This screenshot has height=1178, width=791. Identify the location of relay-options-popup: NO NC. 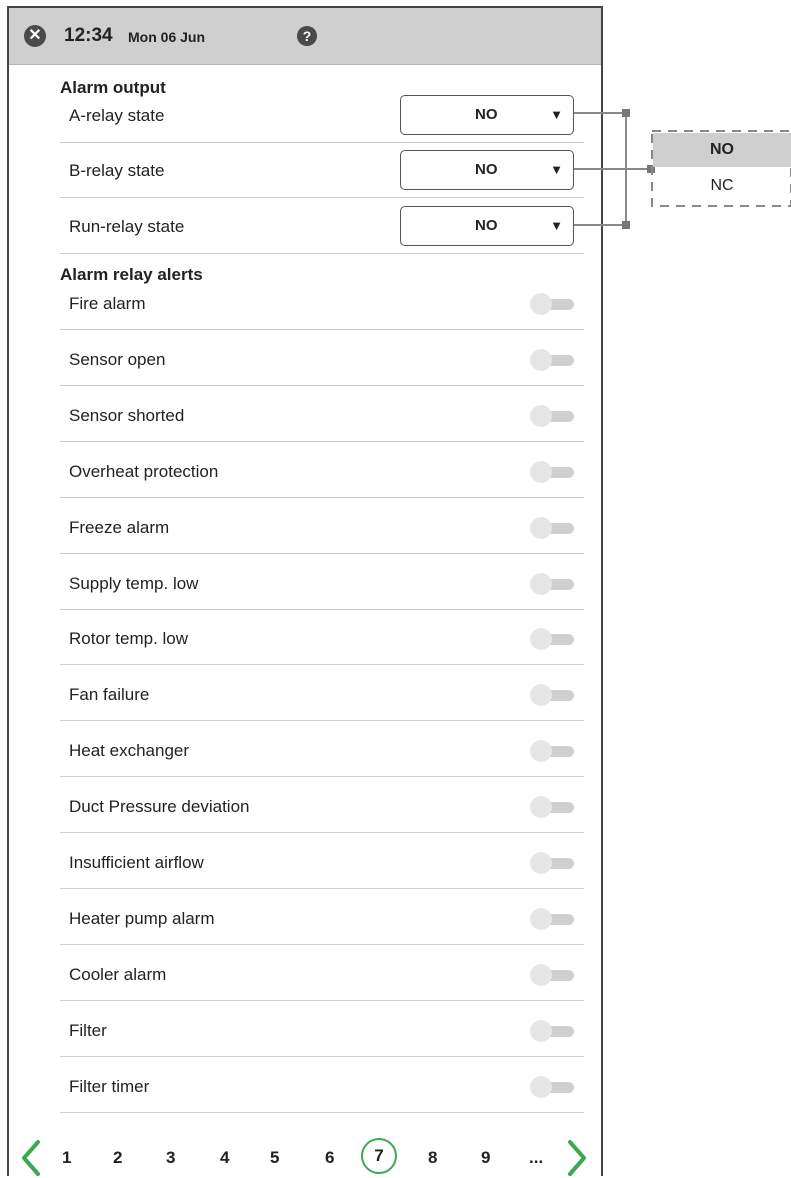
(721, 168).